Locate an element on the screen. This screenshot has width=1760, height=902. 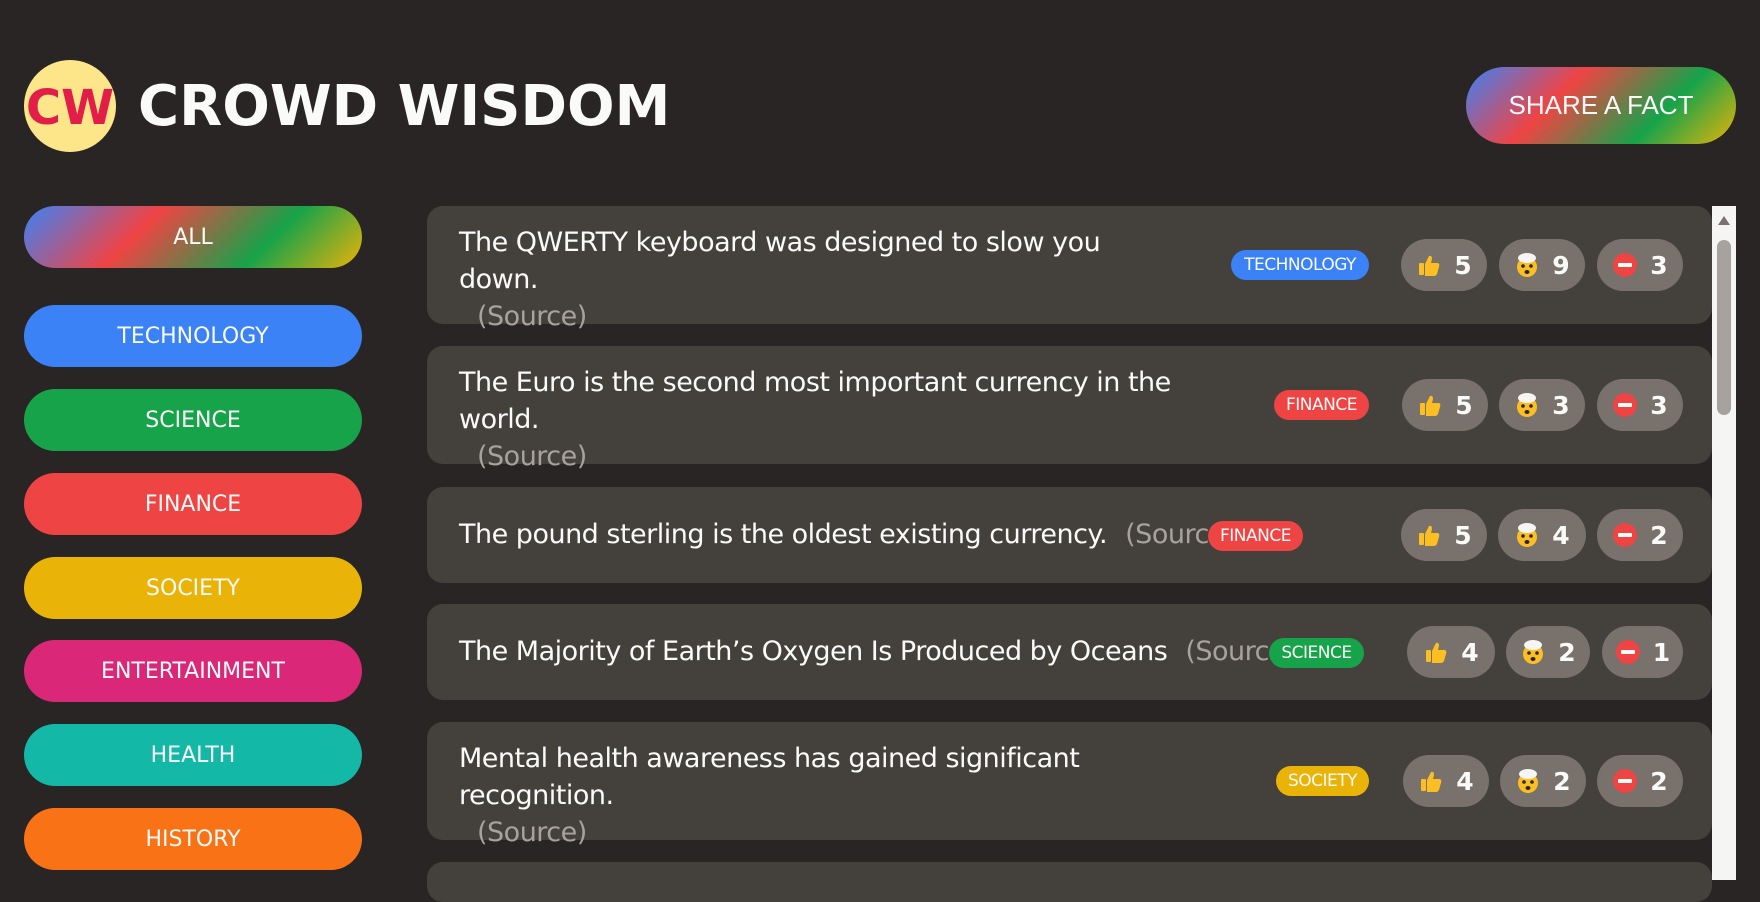
vote-mindblowing-button: 3 is located at coordinates (1542, 405).